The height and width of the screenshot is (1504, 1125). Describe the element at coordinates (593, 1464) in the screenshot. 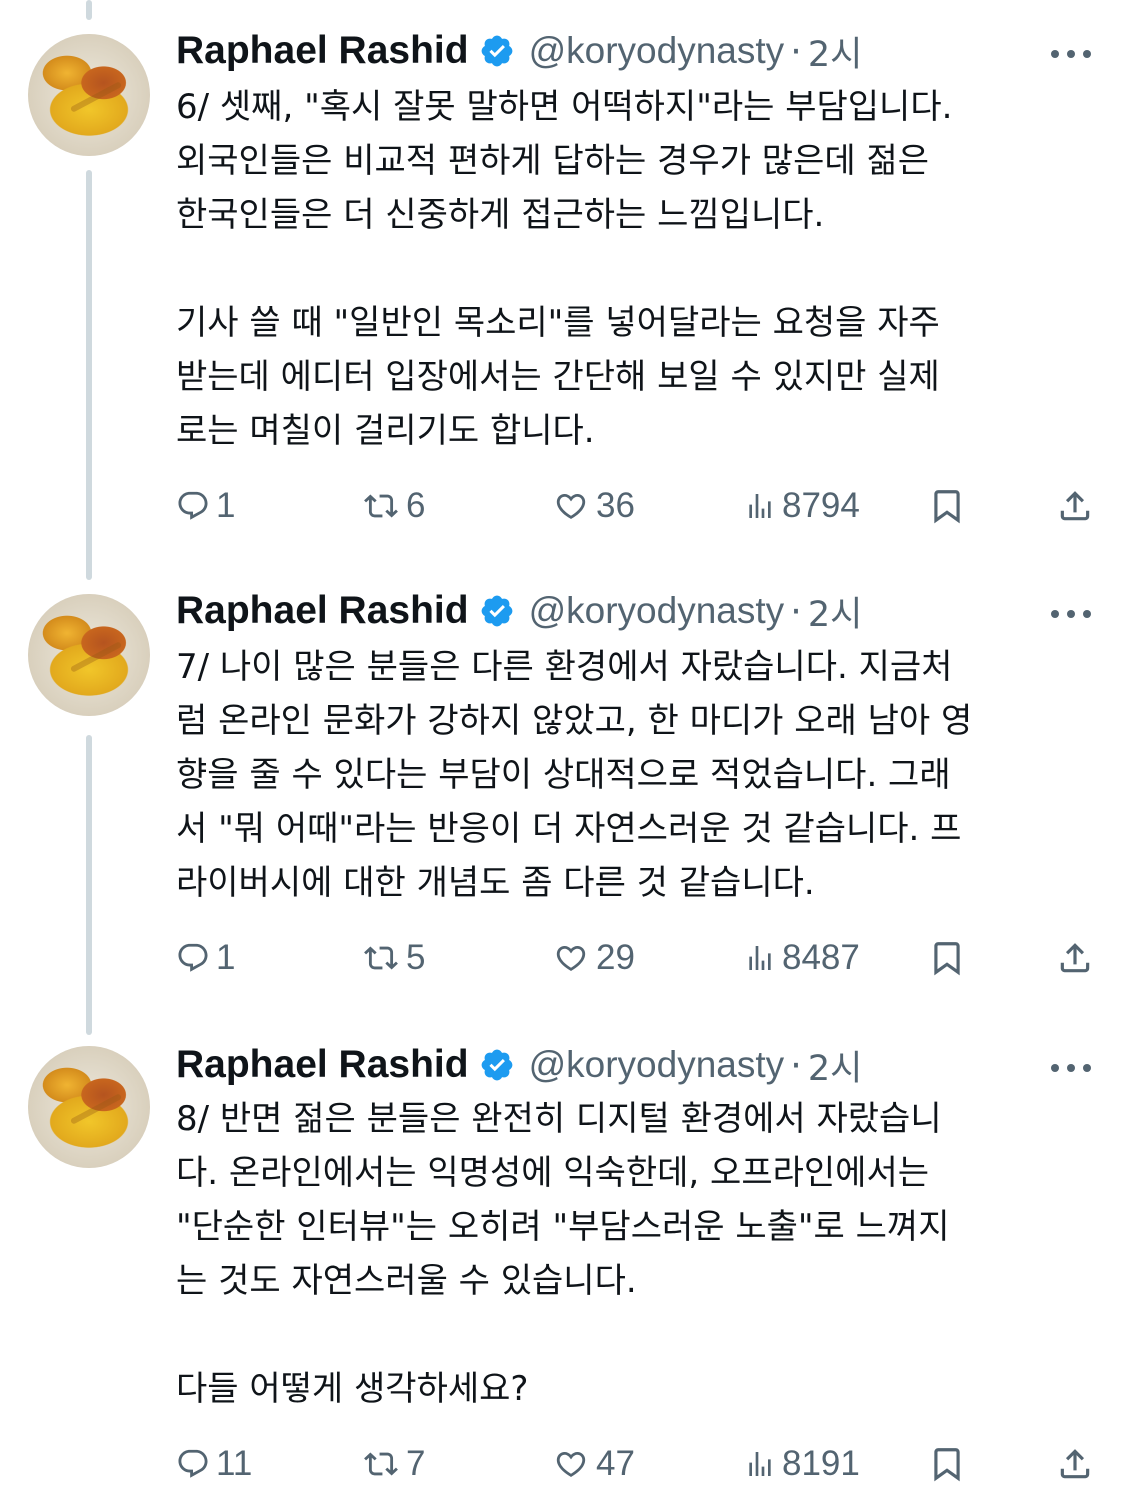

I see `like-button: 47` at that location.